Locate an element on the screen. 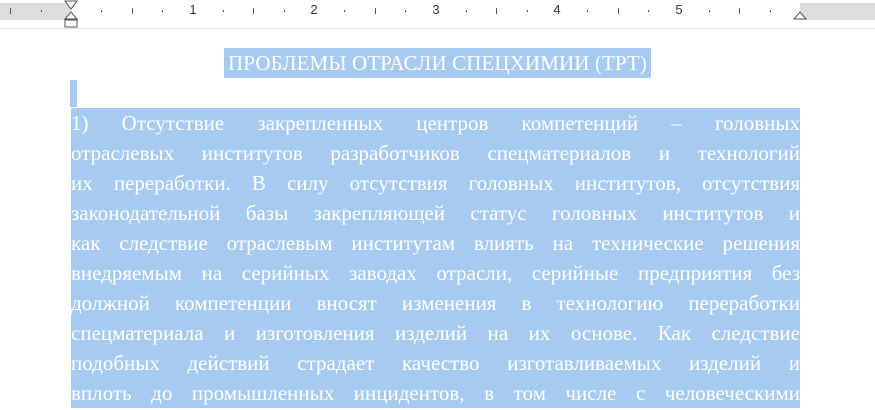  ruler-number: 2 is located at coordinates (314, 9).